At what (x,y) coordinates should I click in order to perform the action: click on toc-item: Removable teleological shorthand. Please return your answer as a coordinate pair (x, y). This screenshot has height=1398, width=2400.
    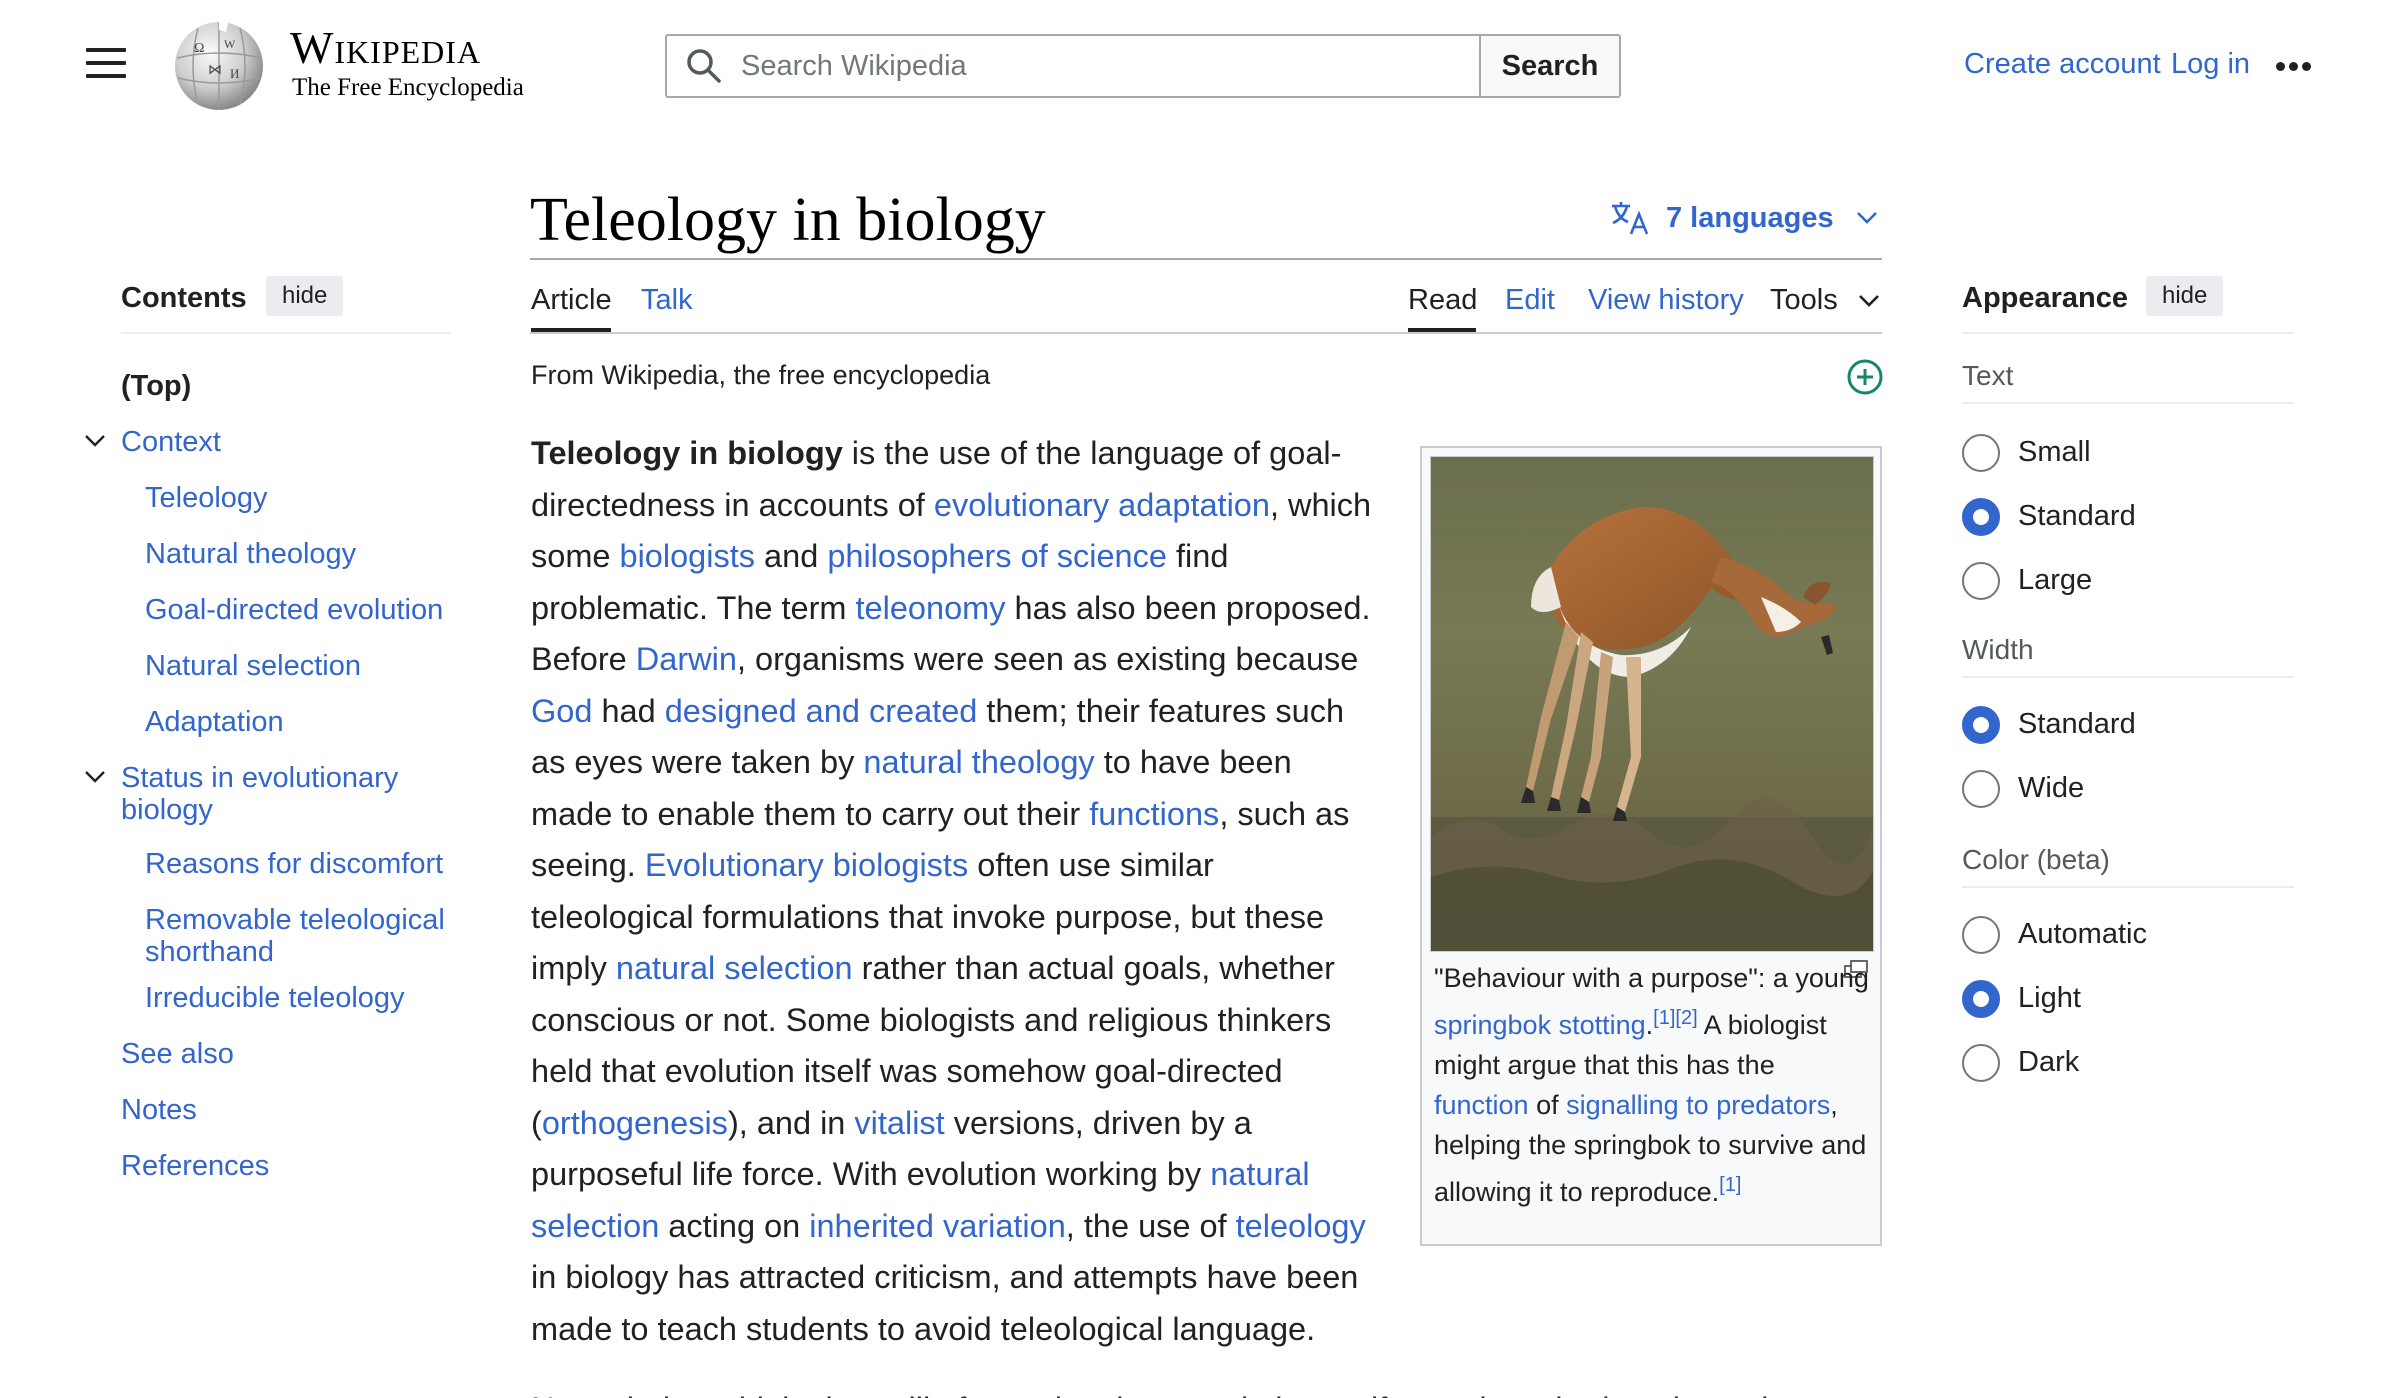
    Looking at the image, I should click on (300, 936).